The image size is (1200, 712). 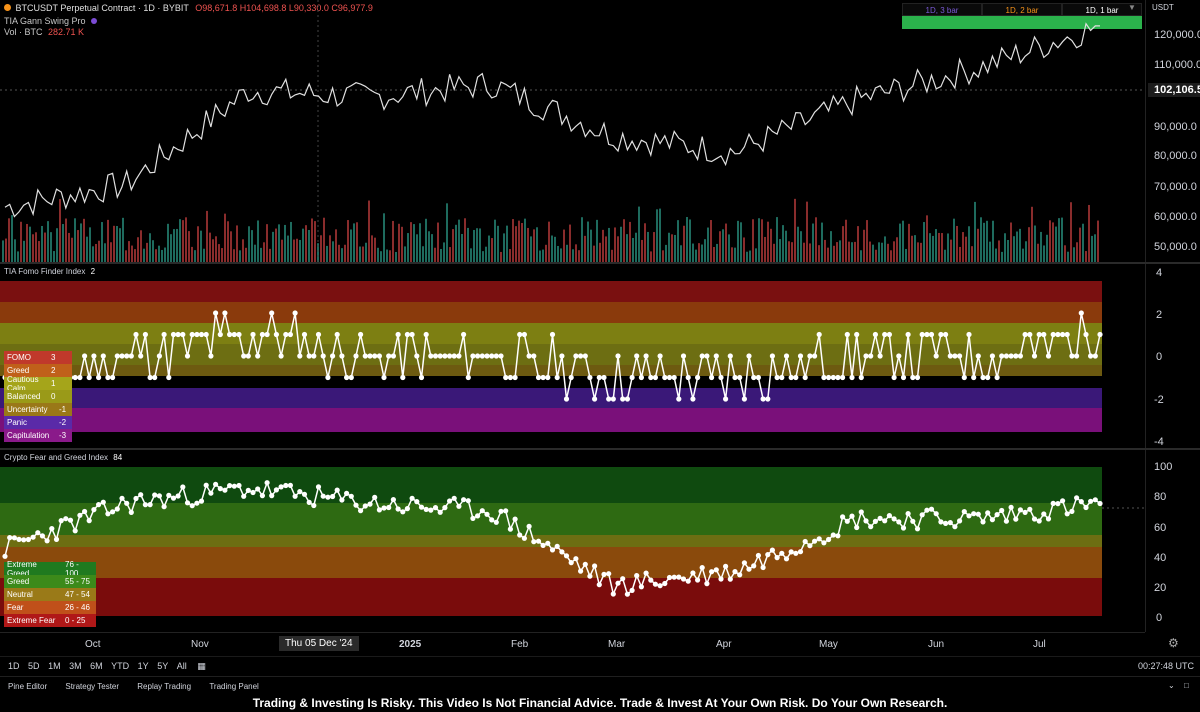 What do you see at coordinates (1172, 541) in the screenshot?
I see `fng-axis: 100 80 60 40 20 0` at bounding box center [1172, 541].